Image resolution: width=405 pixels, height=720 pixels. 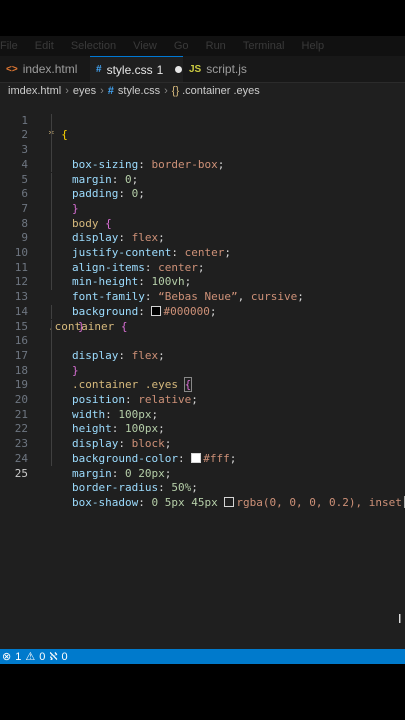 What do you see at coordinates (42, 657) in the screenshot?
I see `warning-count: 0` at bounding box center [42, 657].